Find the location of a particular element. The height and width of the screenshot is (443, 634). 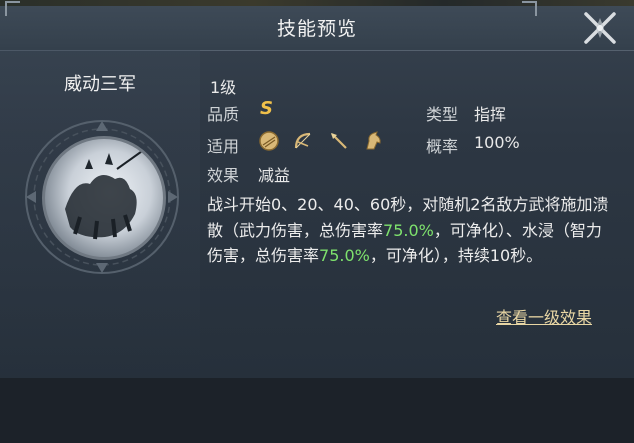

effect-label: 效果 is located at coordinates (223, 175).